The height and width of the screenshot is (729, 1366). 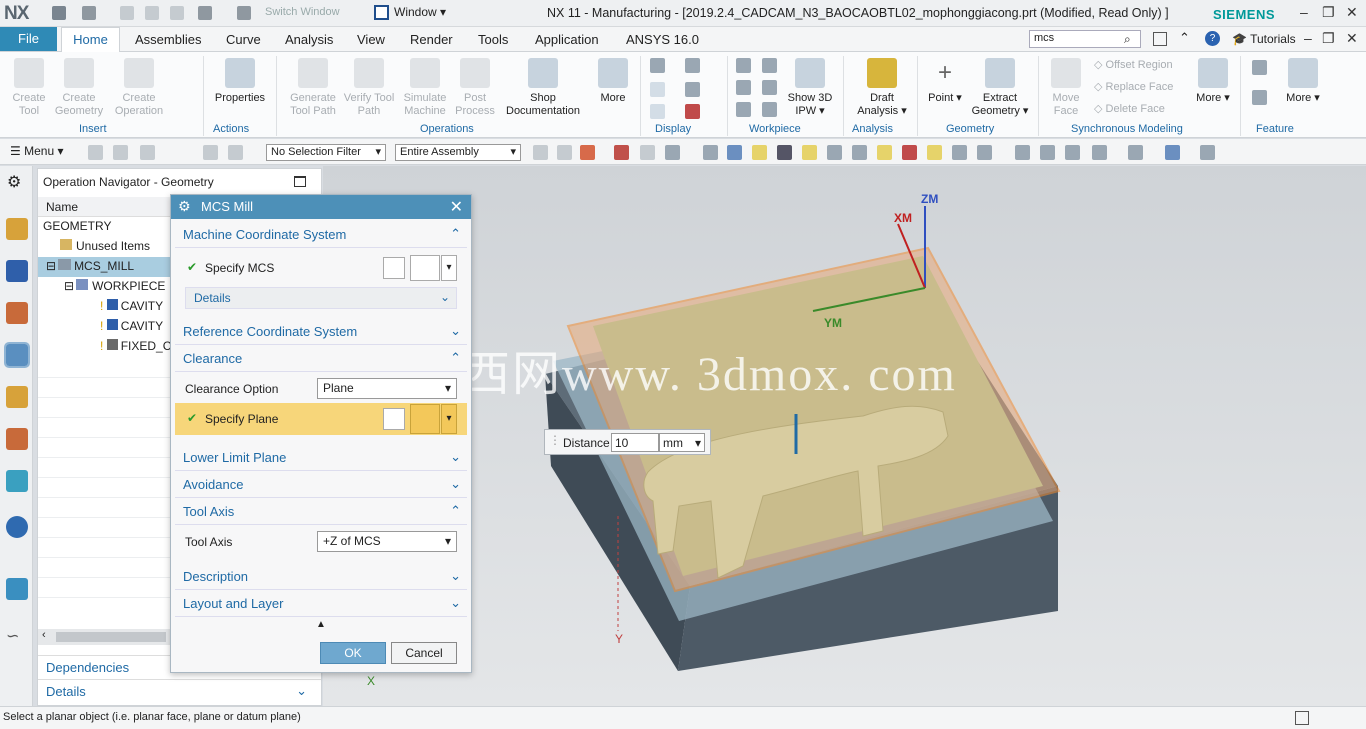 What do you see at coordinates (104, 347) in the screenshot?
I see `tree-node-fixed-contour: ! FIXED_C` at bounding box center [104, 347].